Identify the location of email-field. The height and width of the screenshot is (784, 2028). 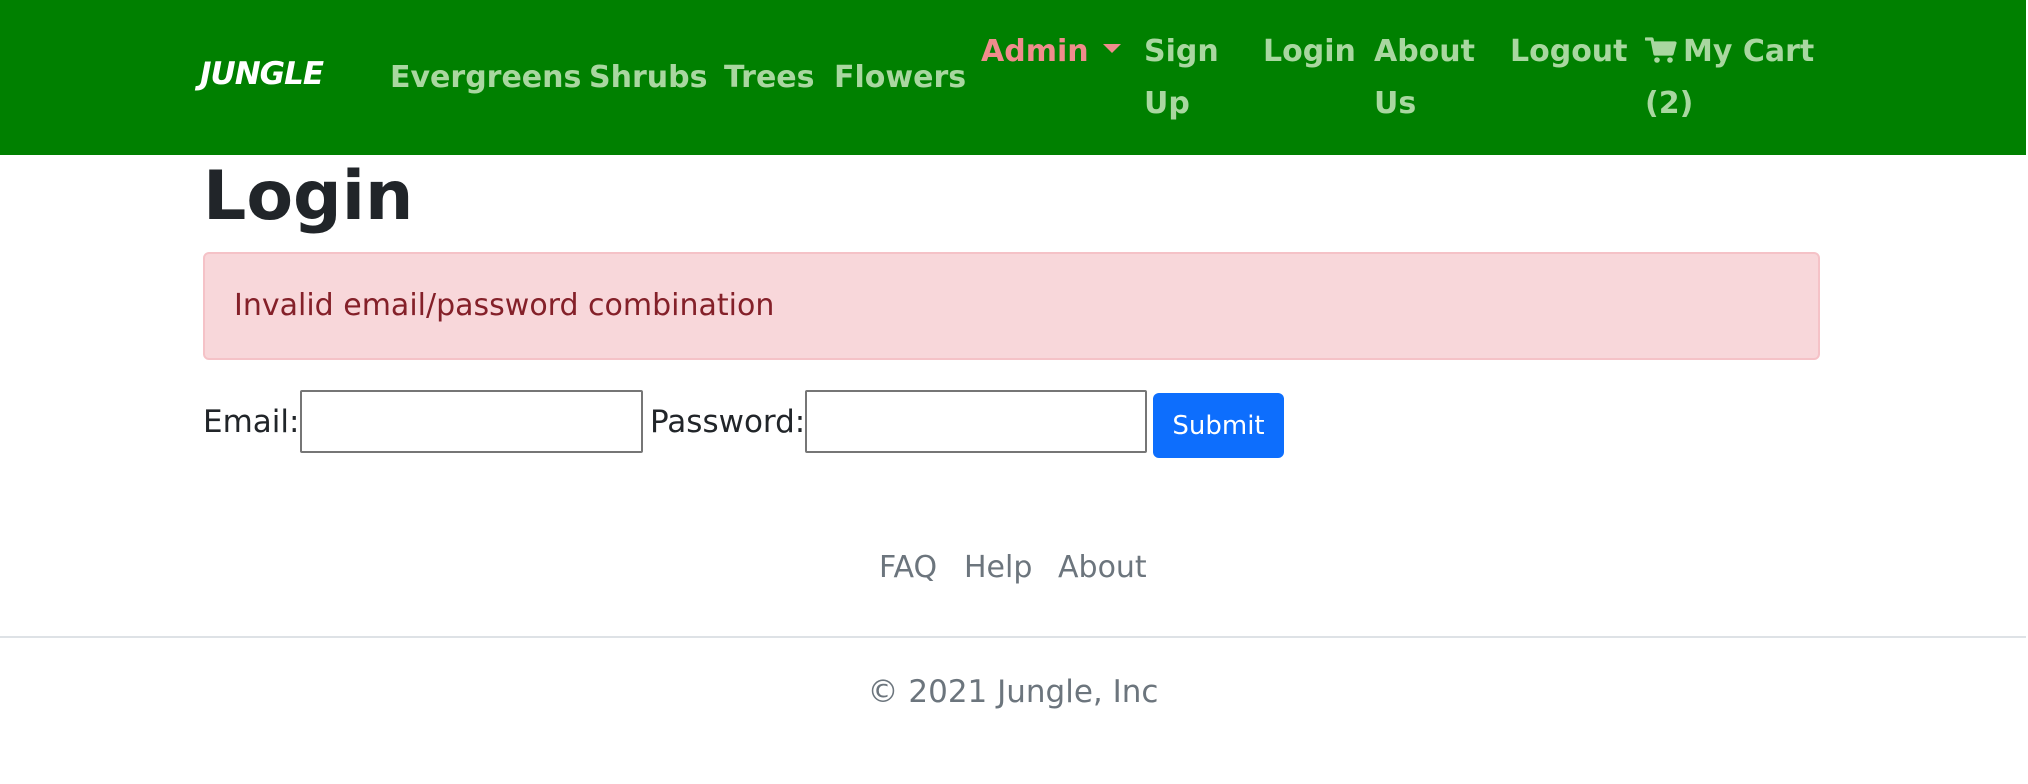
(471, 421).